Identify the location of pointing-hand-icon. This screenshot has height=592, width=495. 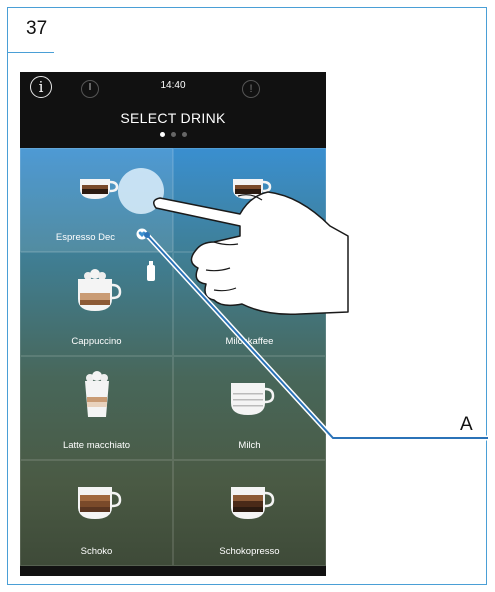
(251, 253).